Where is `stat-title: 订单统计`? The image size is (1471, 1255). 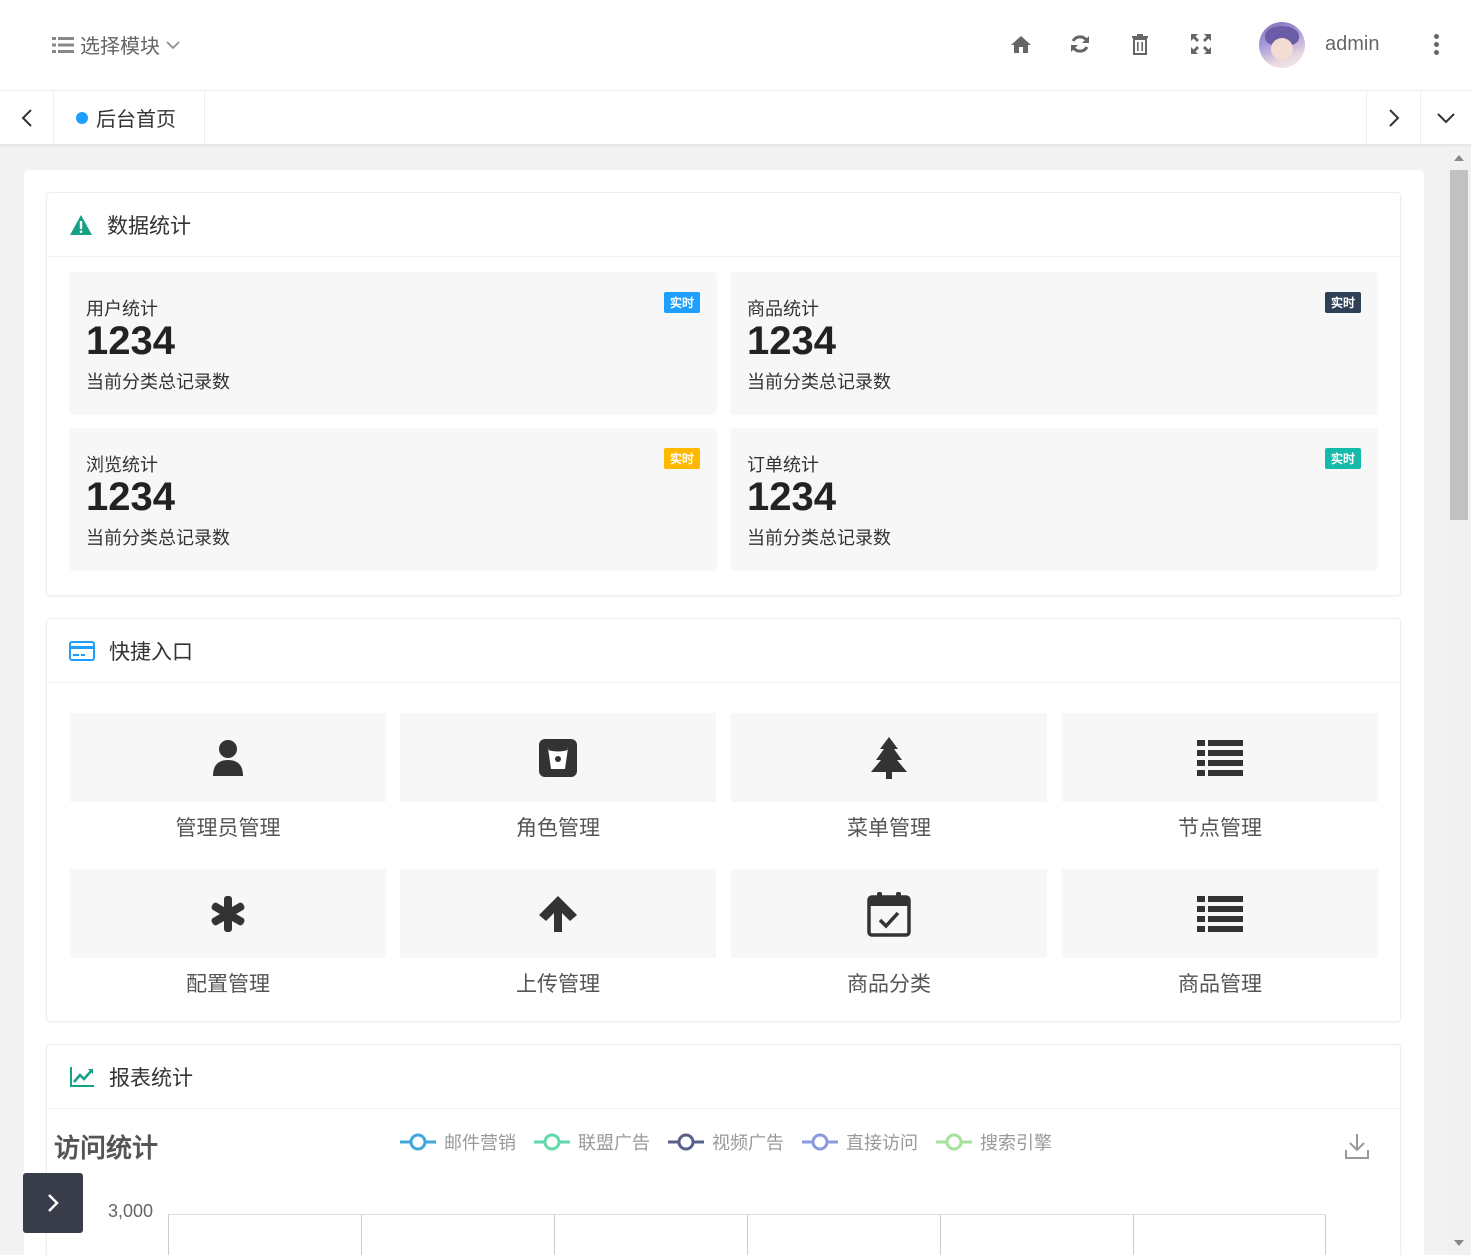 stat-title: 订单统计 is located at coordinates (783, 465).